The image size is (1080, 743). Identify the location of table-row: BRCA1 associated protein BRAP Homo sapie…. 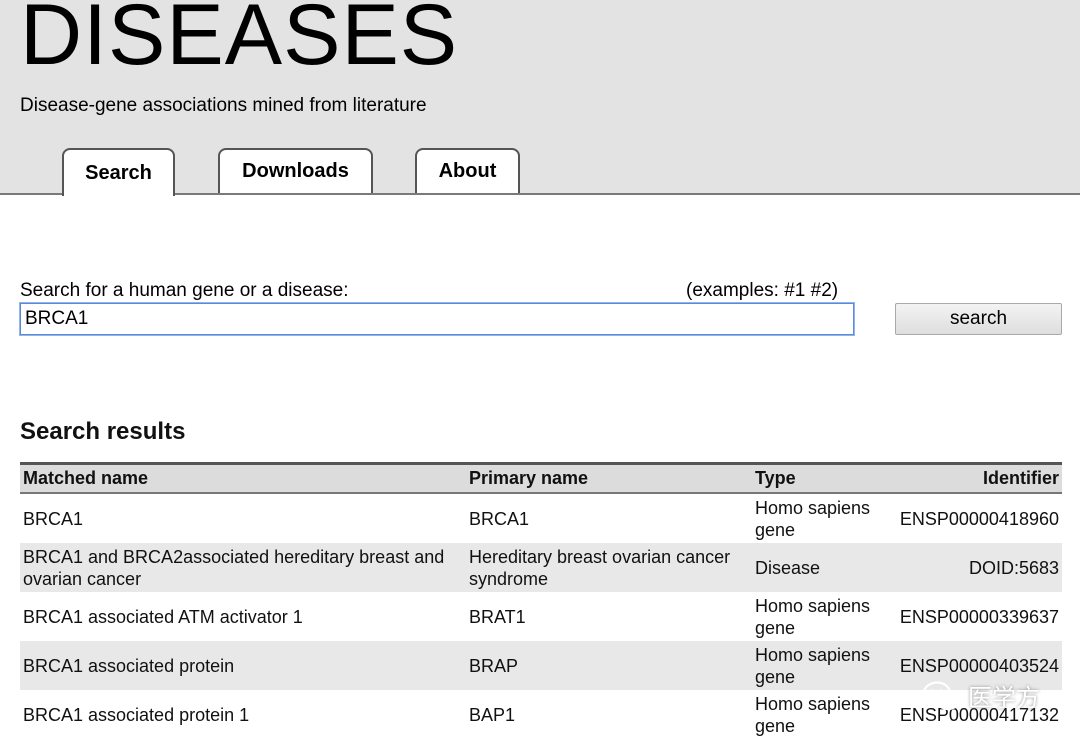
(541, 665).